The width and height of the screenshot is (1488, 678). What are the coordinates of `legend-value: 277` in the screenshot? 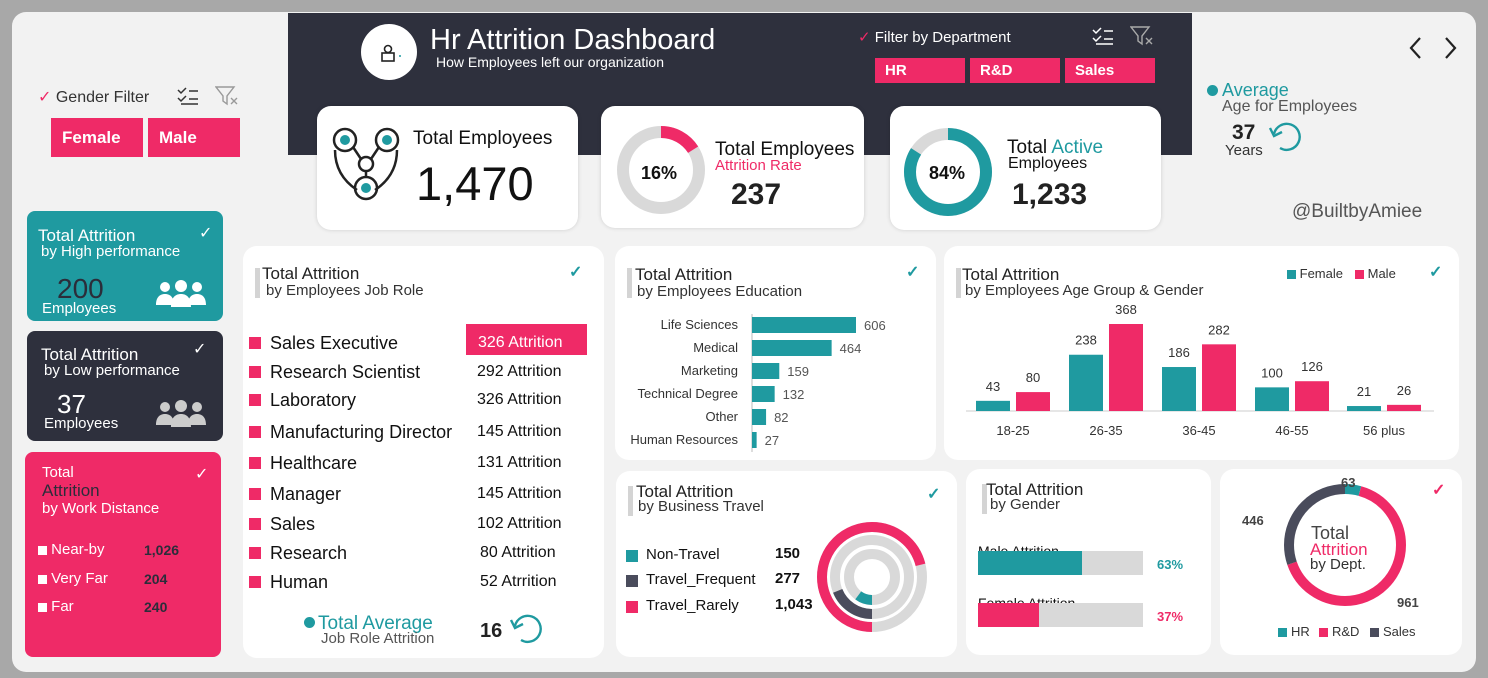 It's located at (788, 578).